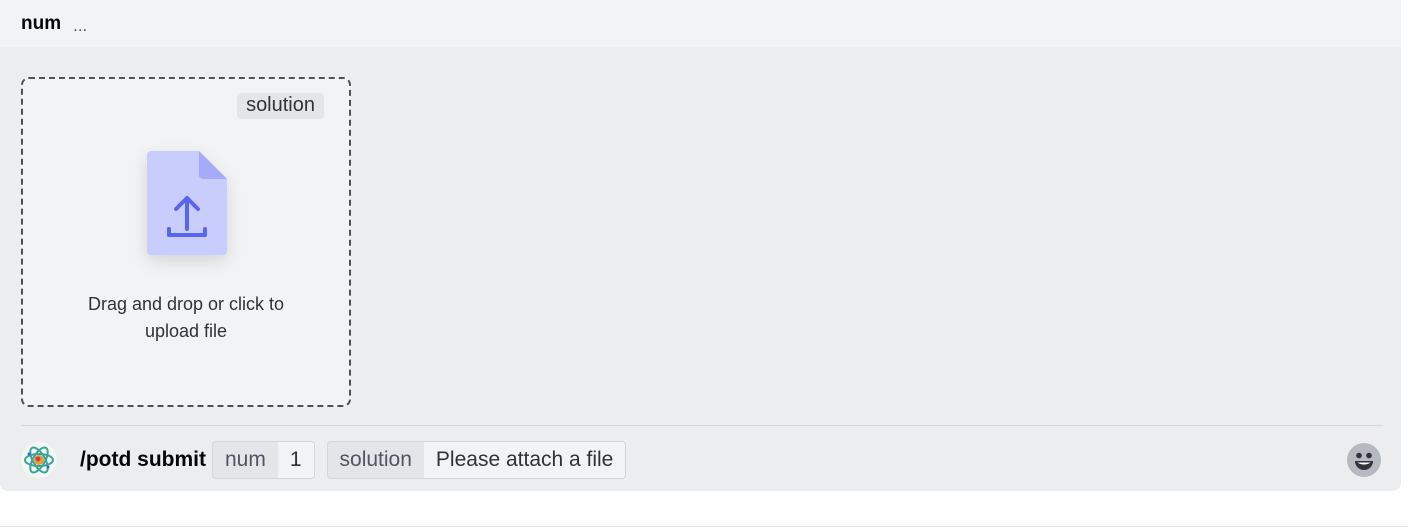 This screenshot has width=1408, height=529. I want to click on option-name: solution, so click(375, 460).